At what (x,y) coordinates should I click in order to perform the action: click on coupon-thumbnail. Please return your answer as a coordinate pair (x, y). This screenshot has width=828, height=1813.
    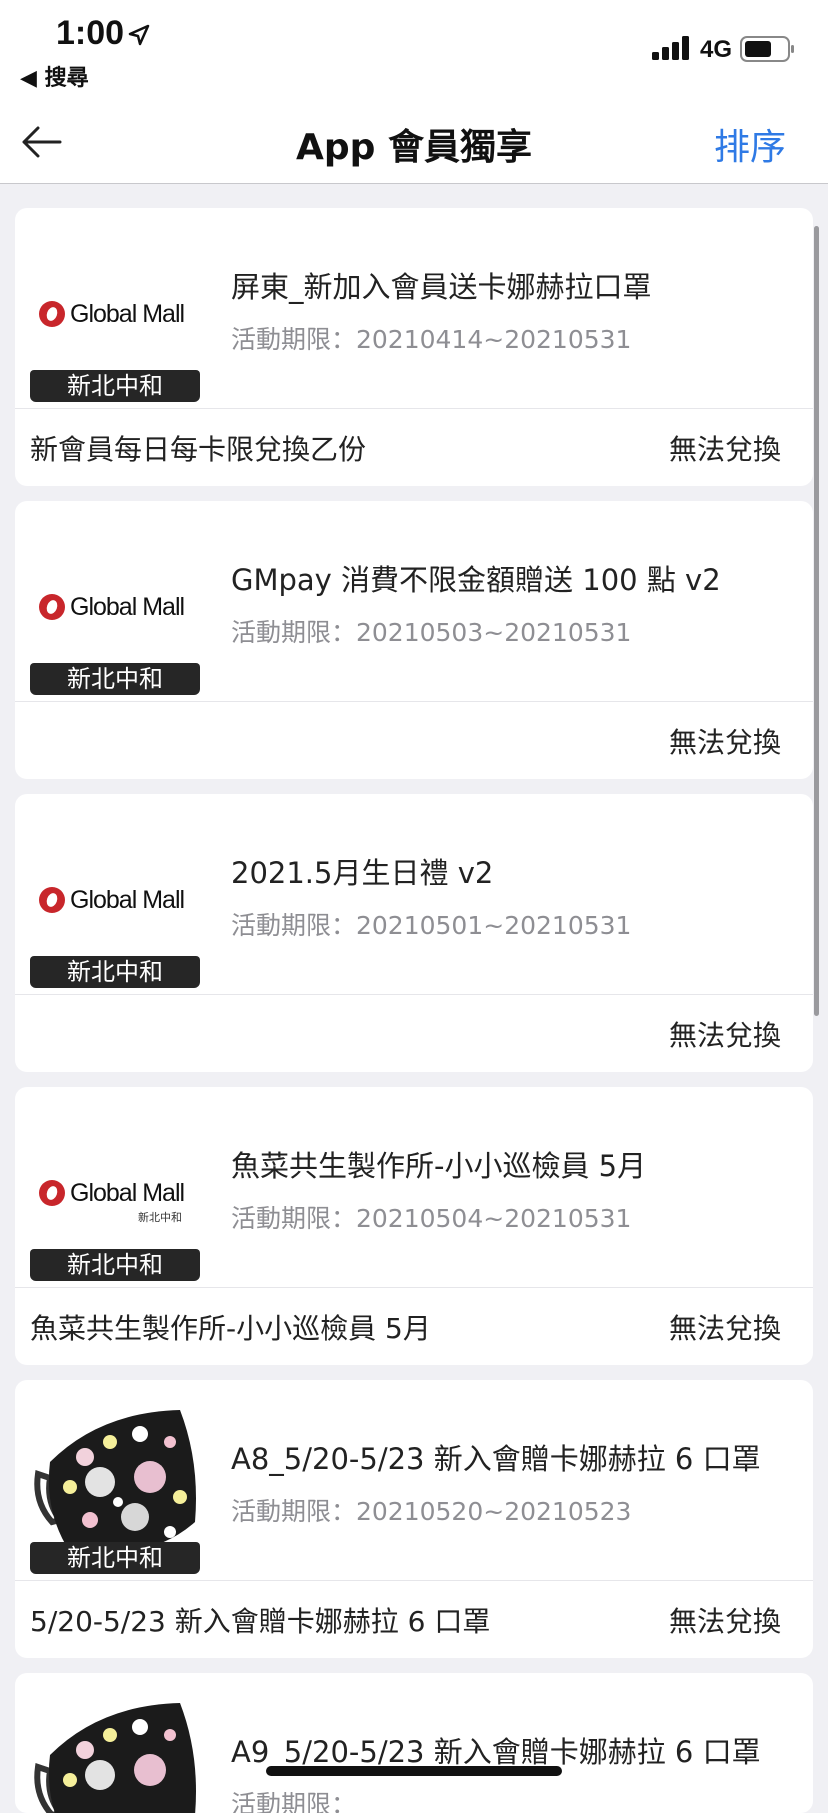
    Looking at the image, I should click on (115, 1754).